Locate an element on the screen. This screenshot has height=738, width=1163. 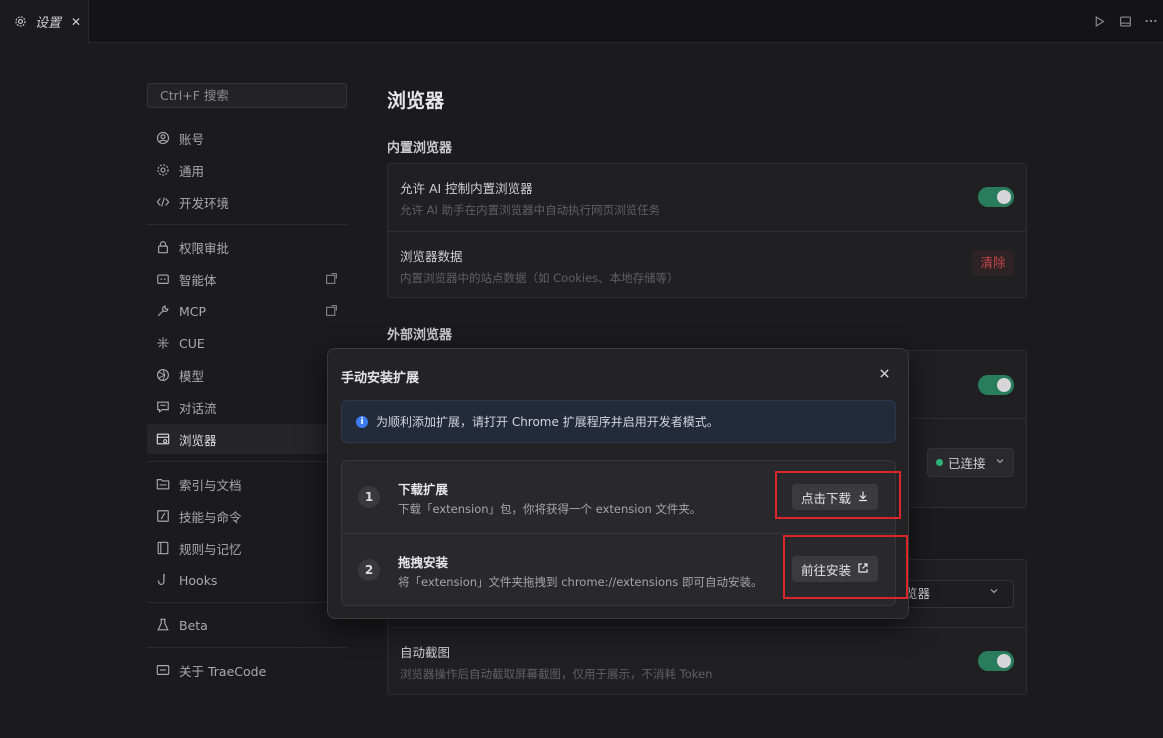
run-icon is located at coordinates (1099, 21).